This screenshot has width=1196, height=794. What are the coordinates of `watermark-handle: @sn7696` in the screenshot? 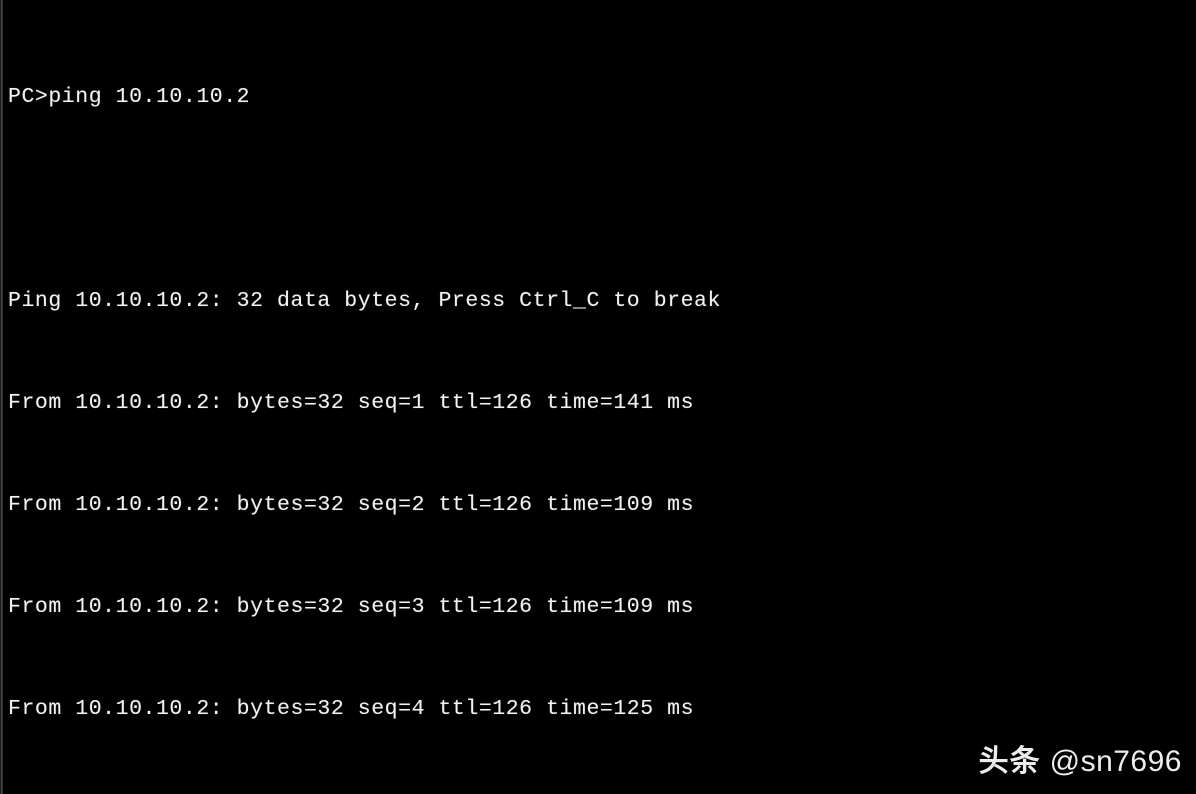 It's located at (1115, 761).